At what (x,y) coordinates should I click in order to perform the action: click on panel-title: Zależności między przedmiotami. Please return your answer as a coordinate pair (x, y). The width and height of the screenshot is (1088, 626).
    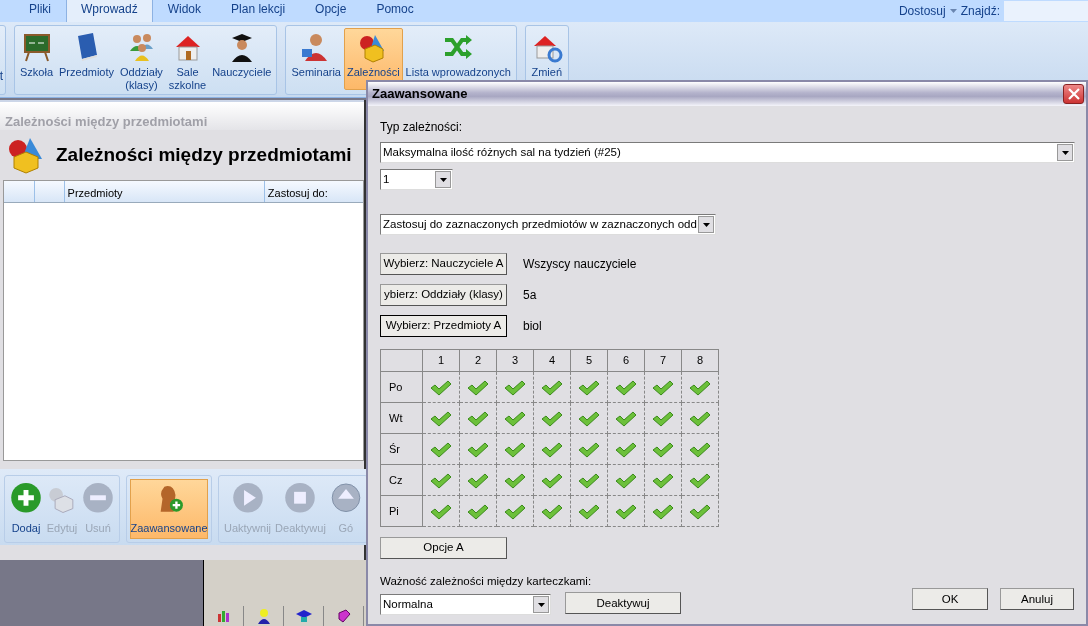
    Looking at the image, I should click on (182, 115).